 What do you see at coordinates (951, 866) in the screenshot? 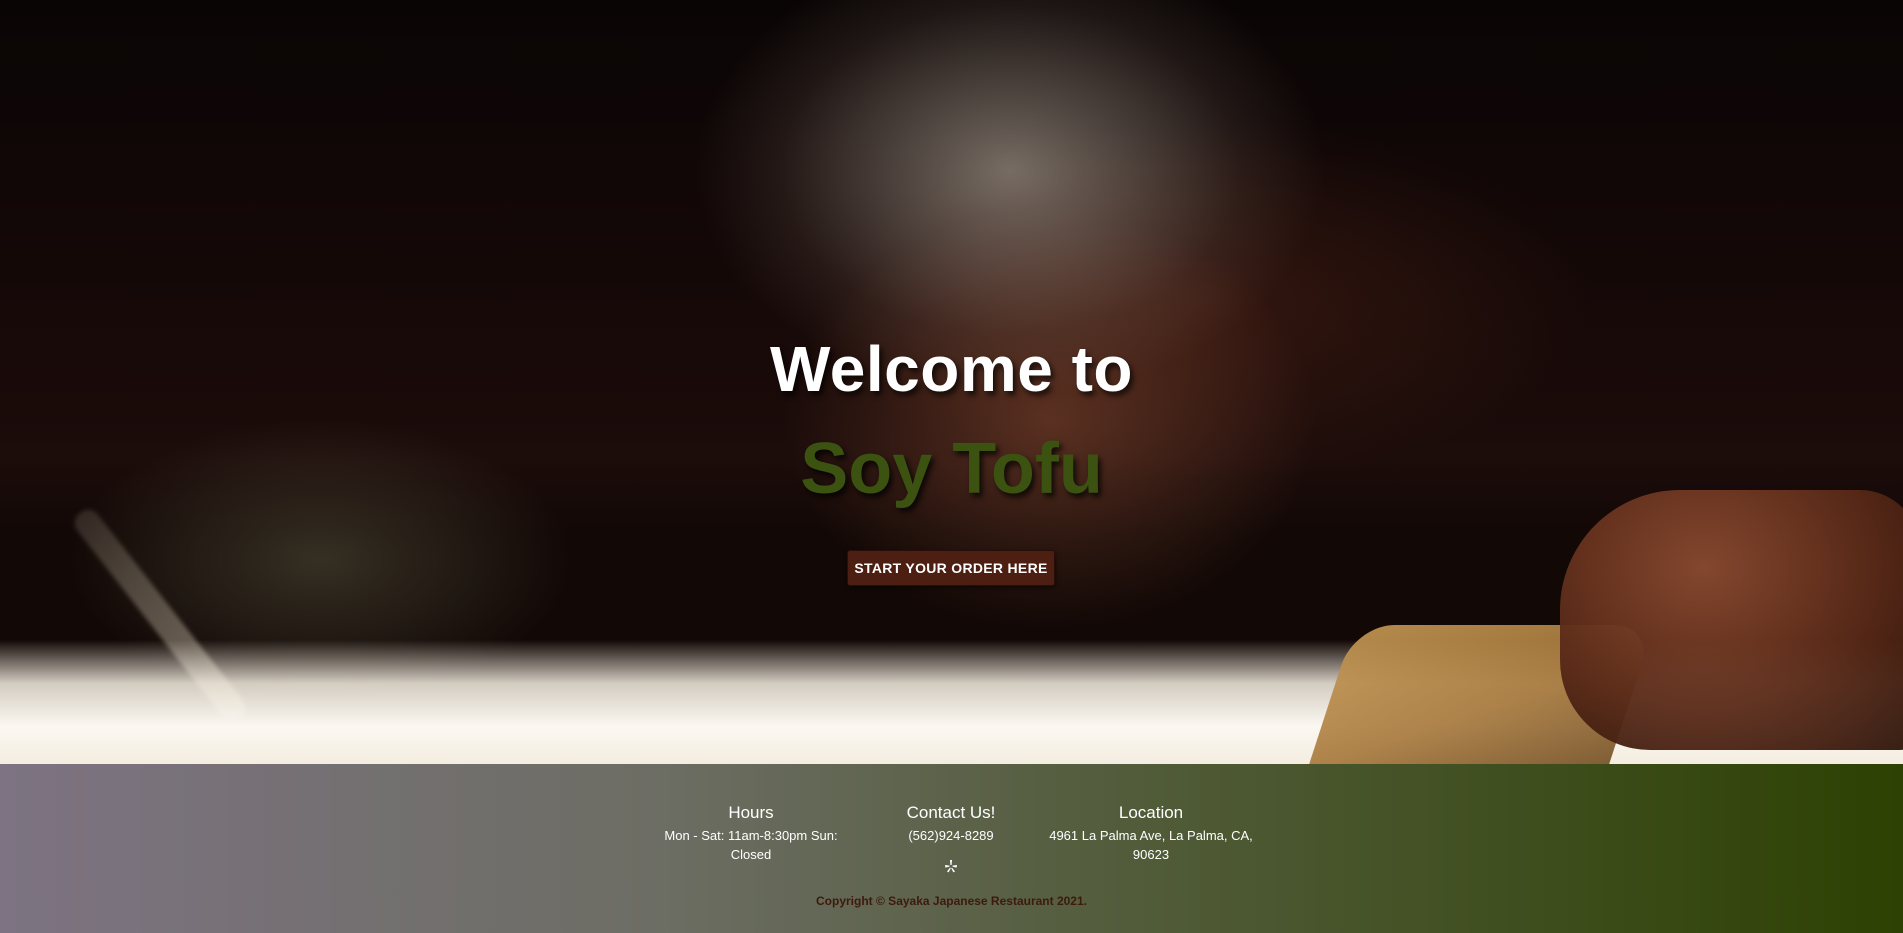
I see `yelp-icon` at bounding box center [951, 866].